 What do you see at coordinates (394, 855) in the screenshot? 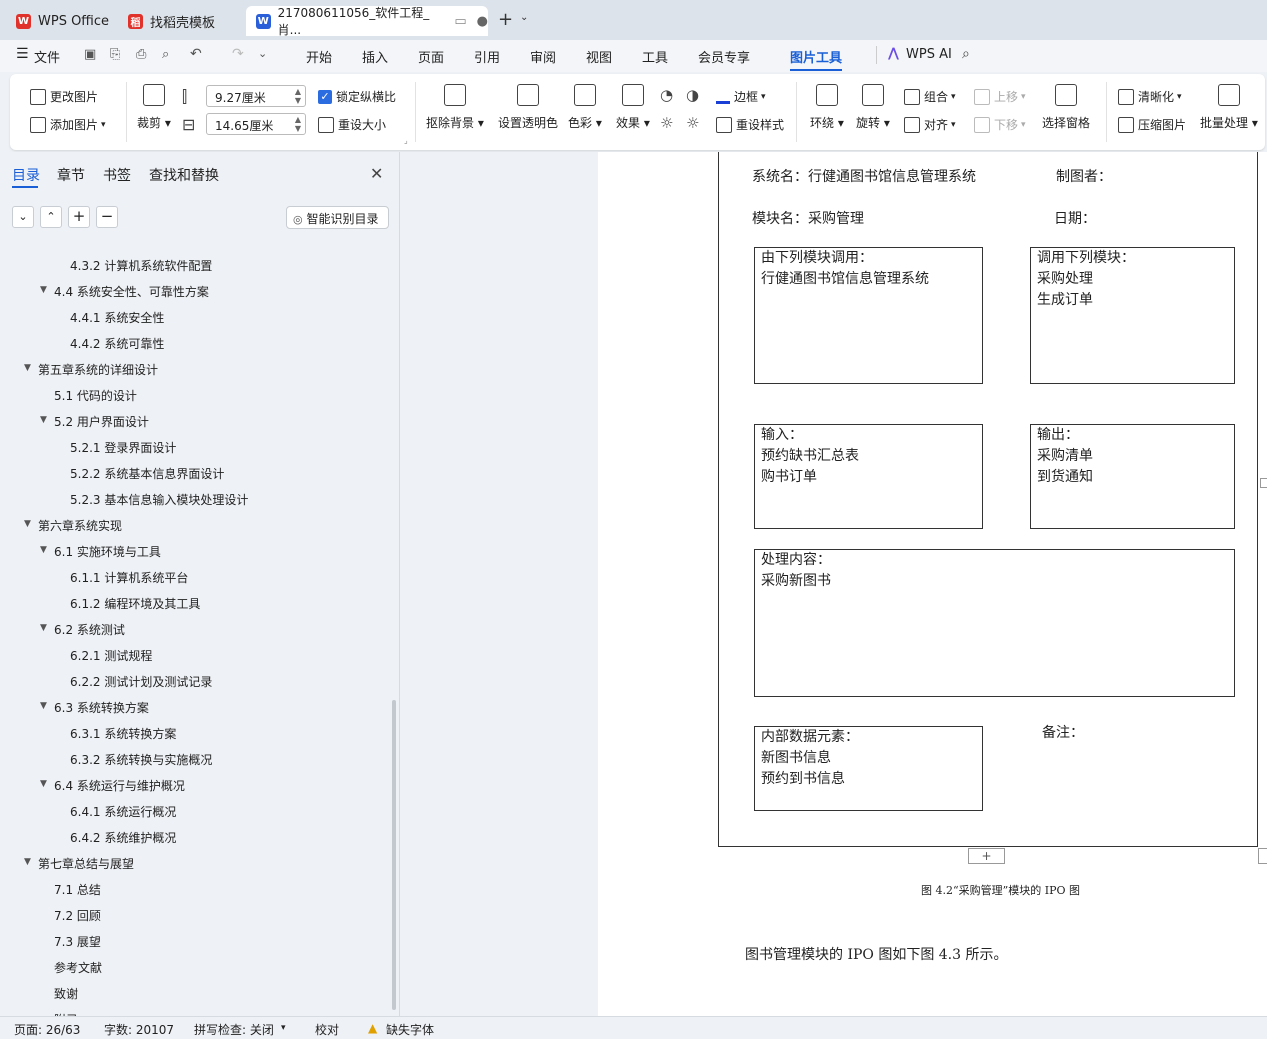
I see `toc-scrollbar` at bounding box center [394, 855].